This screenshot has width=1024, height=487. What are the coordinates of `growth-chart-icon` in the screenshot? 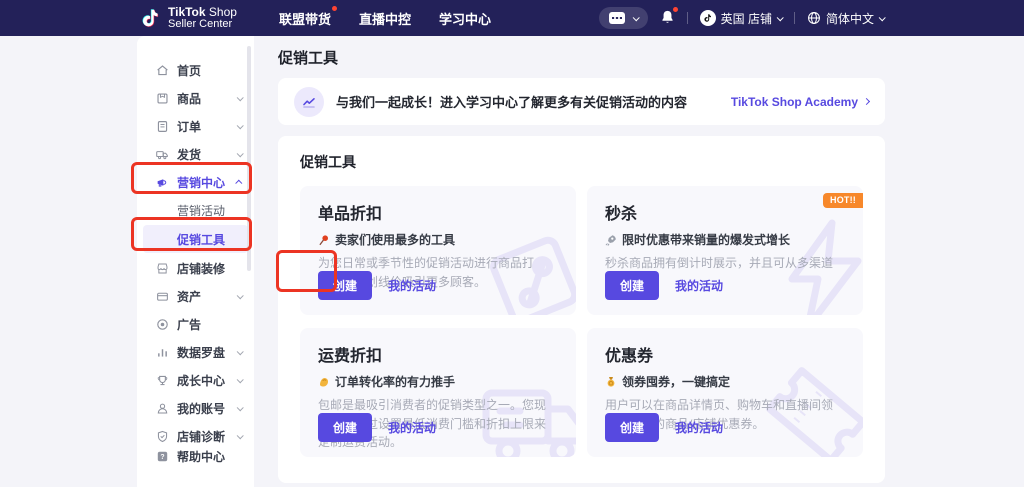 It's located at (309, 101).